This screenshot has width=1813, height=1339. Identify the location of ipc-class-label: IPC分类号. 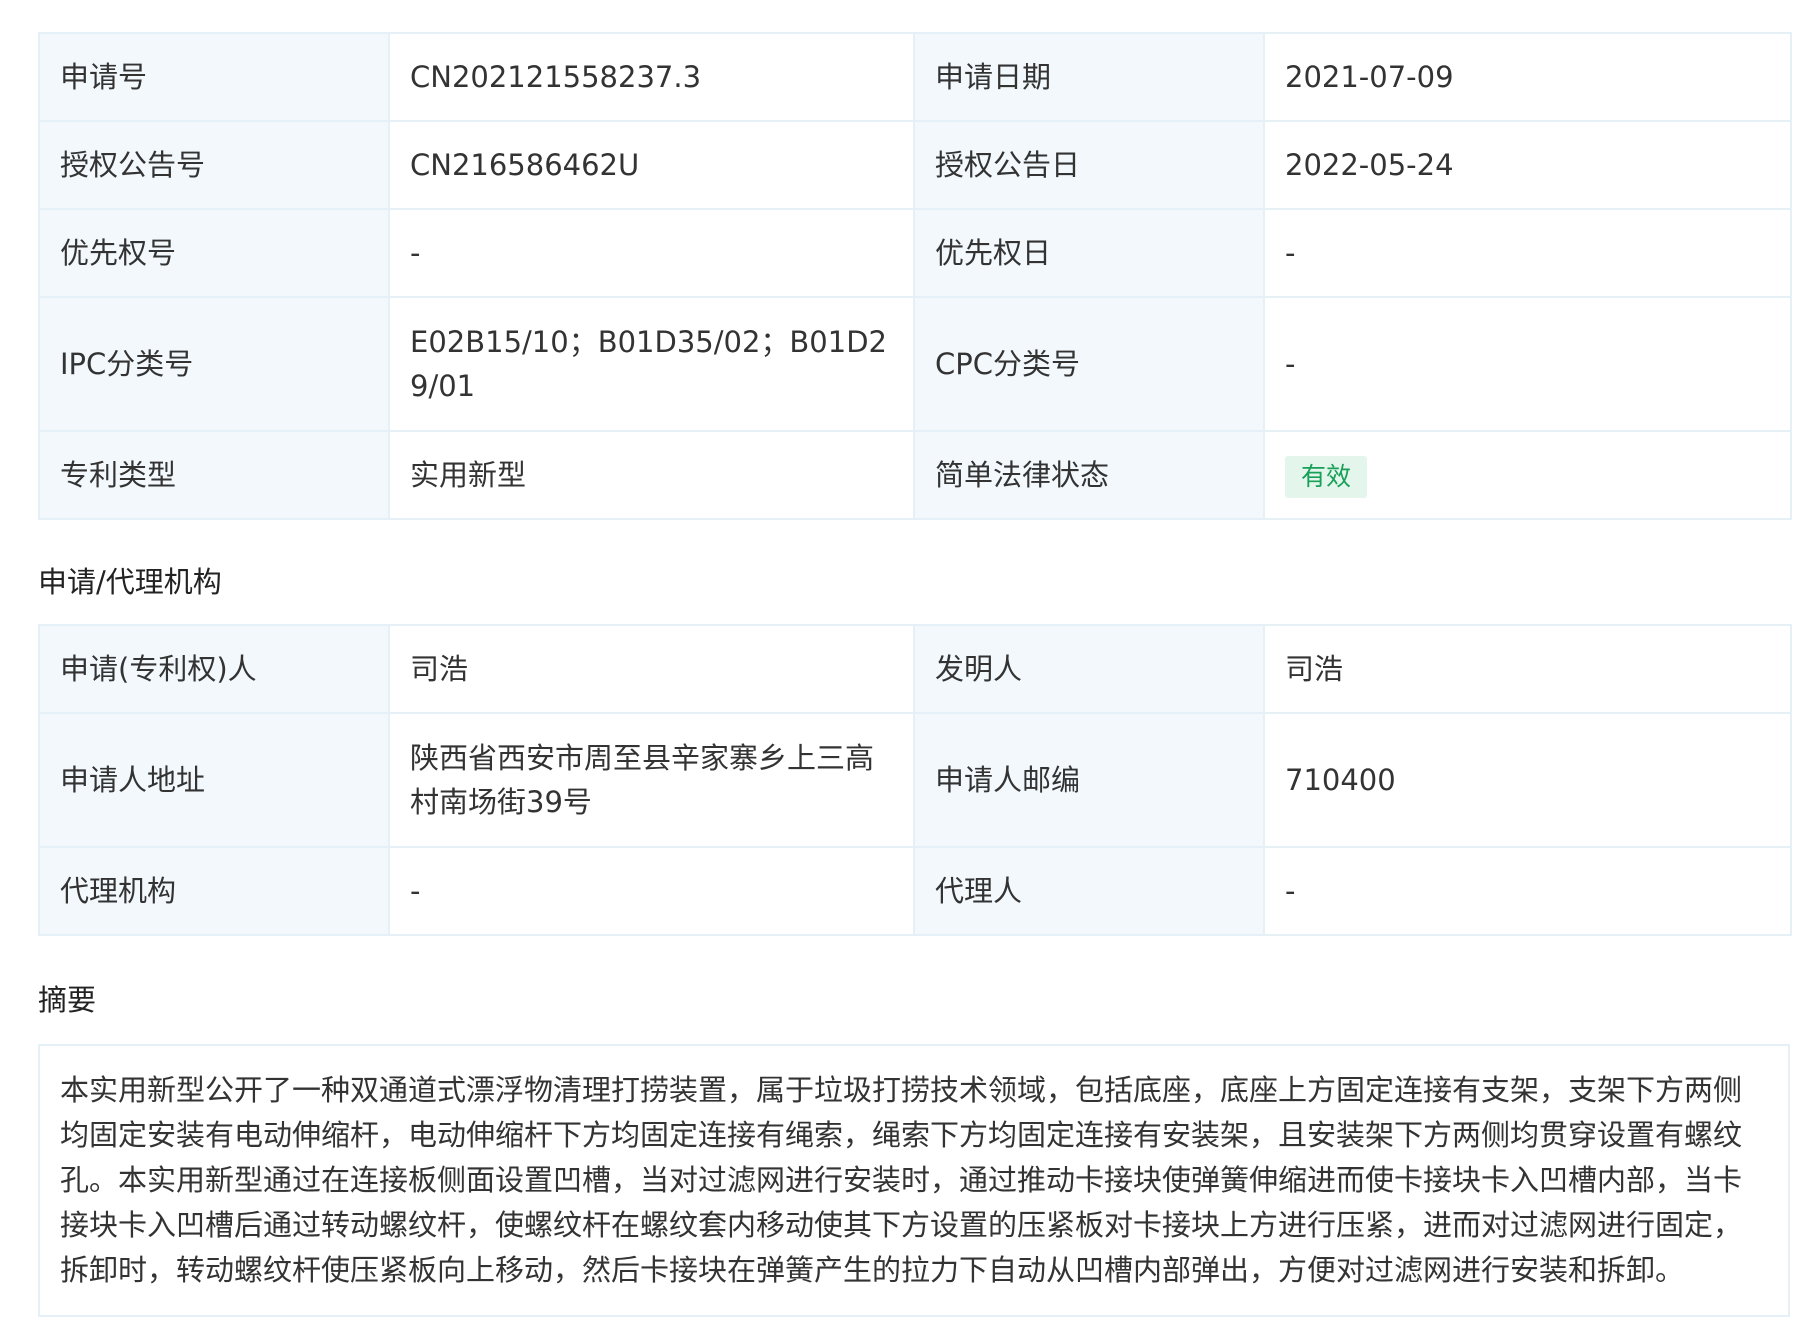
(214, 364).